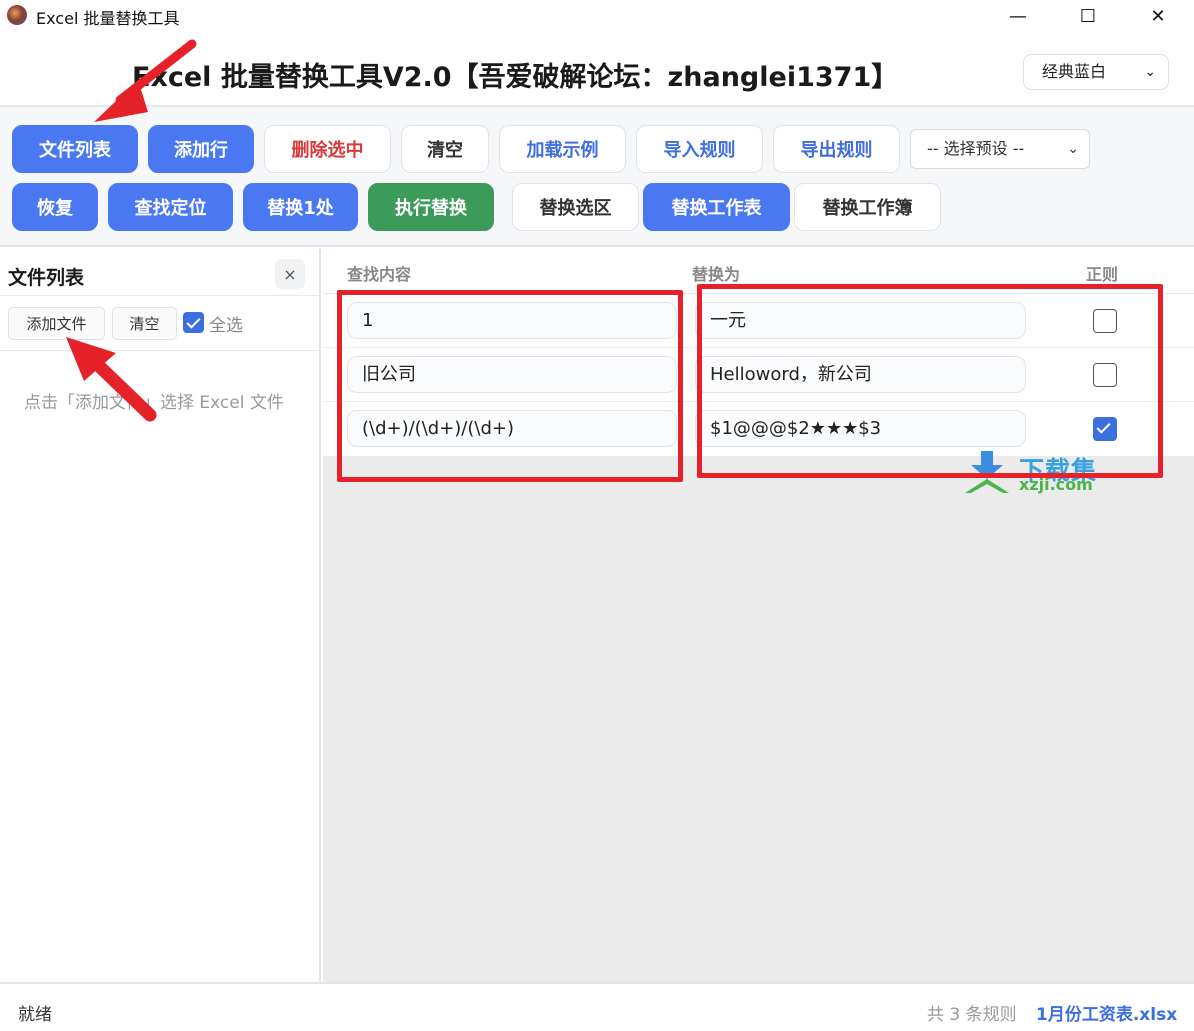 The width and height of the screenshot is (1194, 1031). I want to click on theme-select: 经典蓝白 ⌄, so click(1096, 72).